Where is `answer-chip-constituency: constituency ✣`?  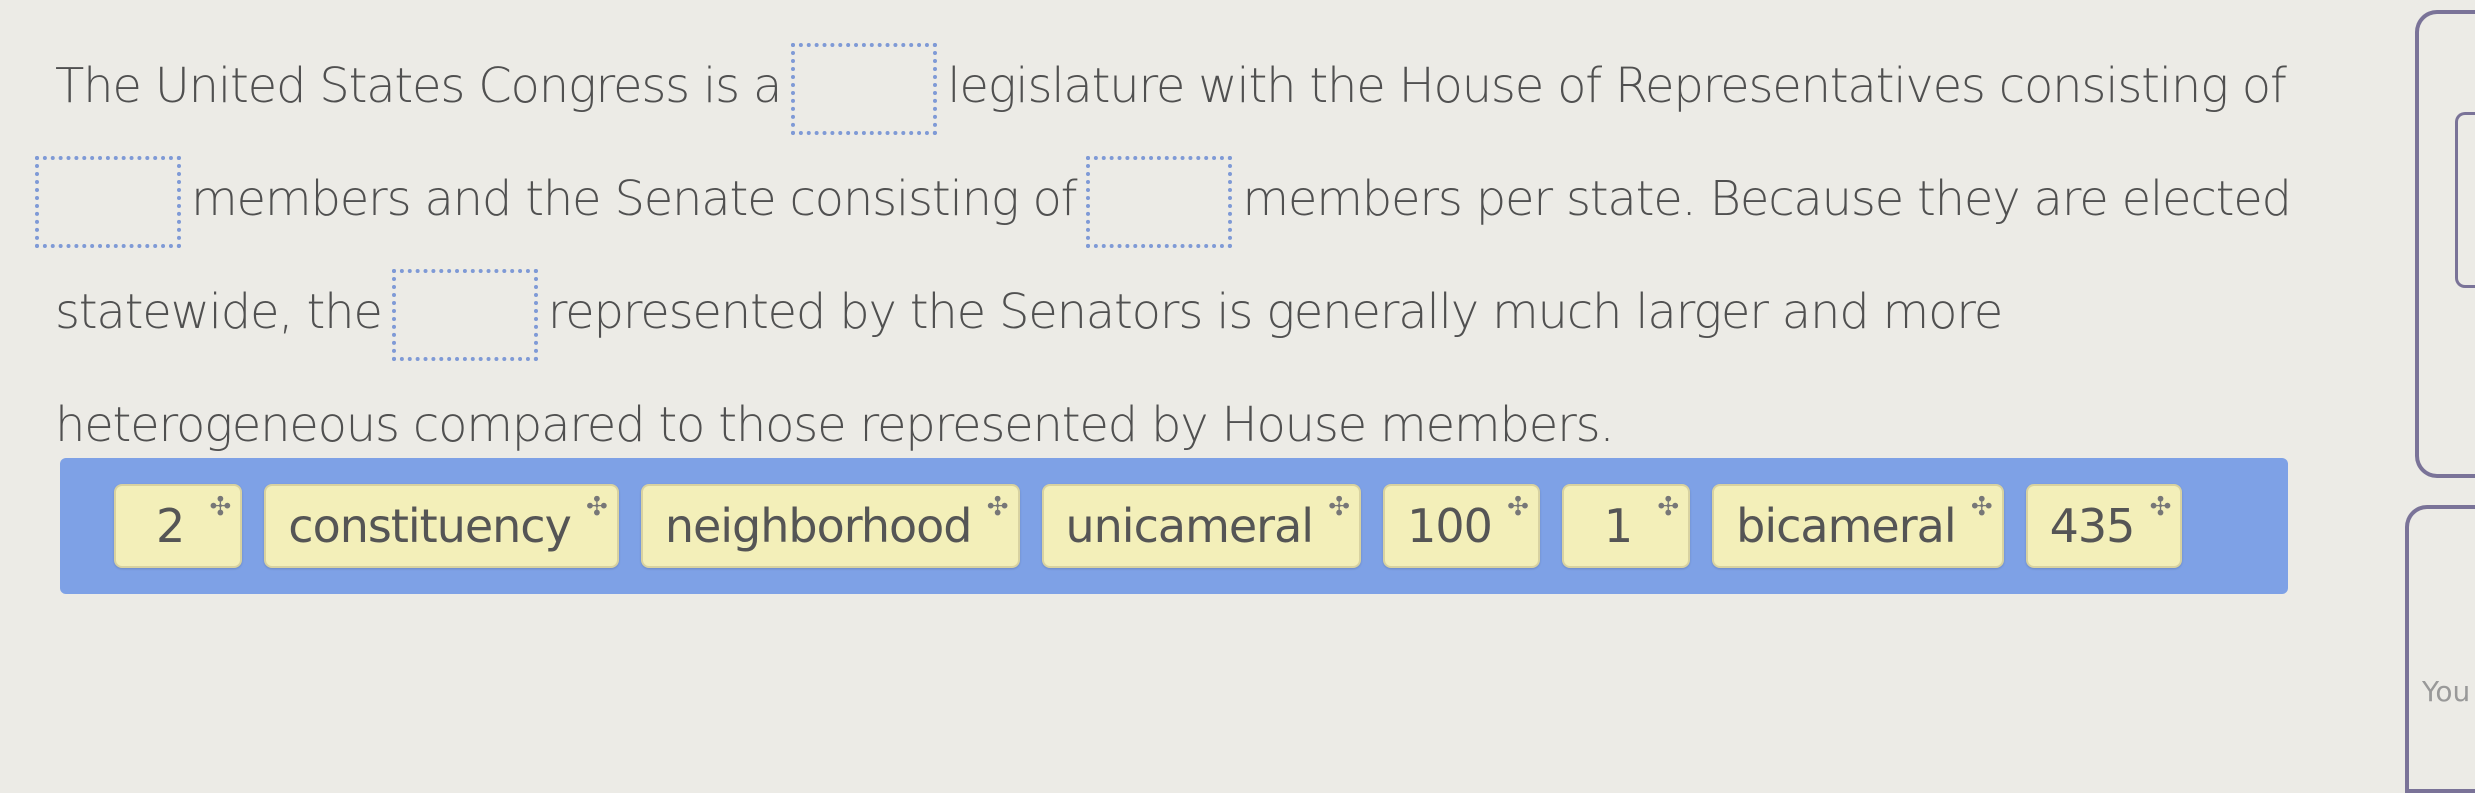
answer-chip-constituency: constituency ✣ is located at coordinates (441, 526).